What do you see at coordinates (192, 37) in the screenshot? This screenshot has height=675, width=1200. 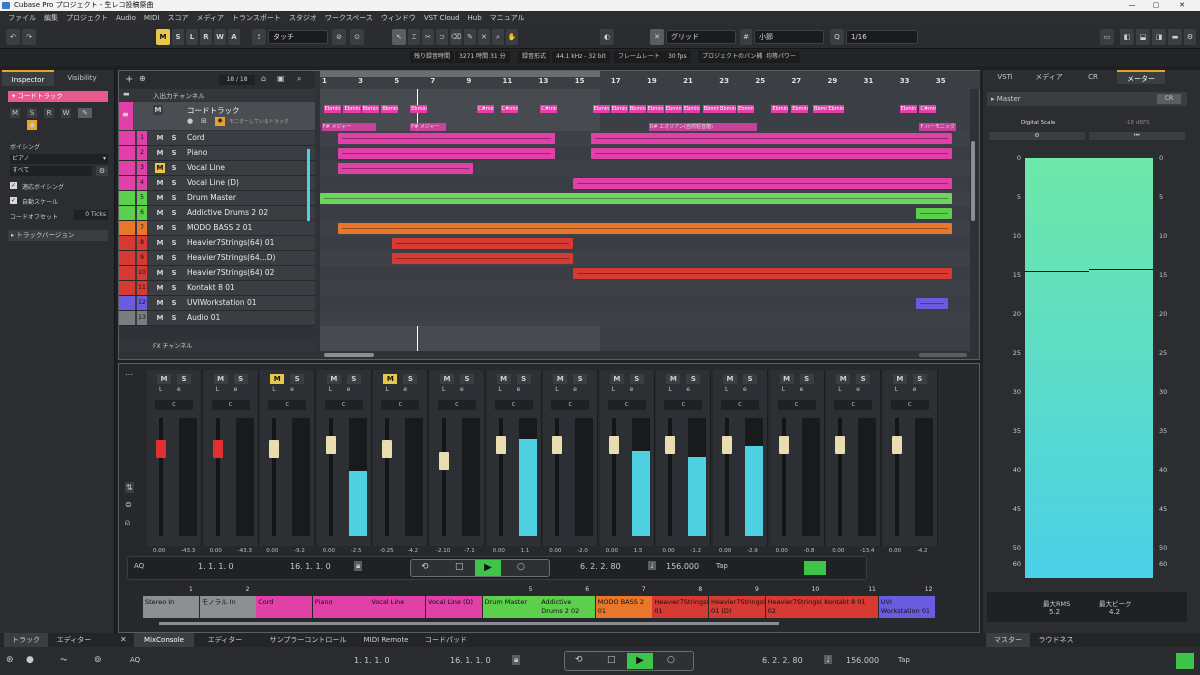 I see `listen-button: L` at bounding box center [192, 37].